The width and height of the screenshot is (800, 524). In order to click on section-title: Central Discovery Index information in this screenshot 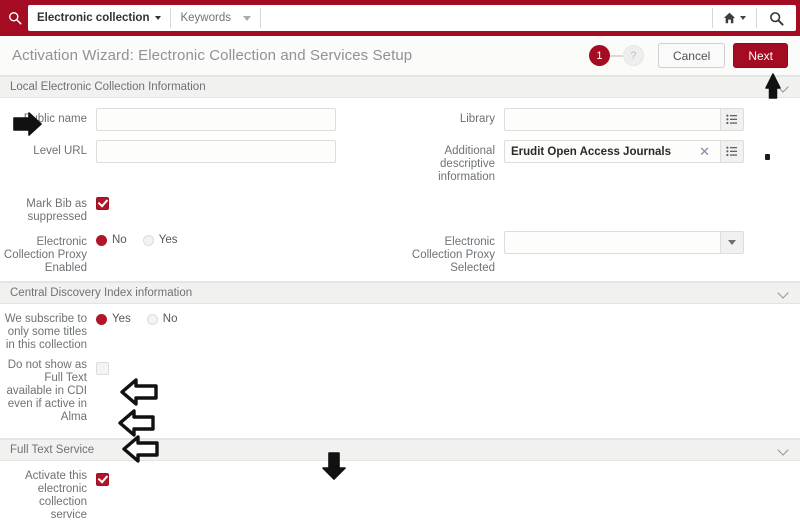, I will do `click(101, 293)`.